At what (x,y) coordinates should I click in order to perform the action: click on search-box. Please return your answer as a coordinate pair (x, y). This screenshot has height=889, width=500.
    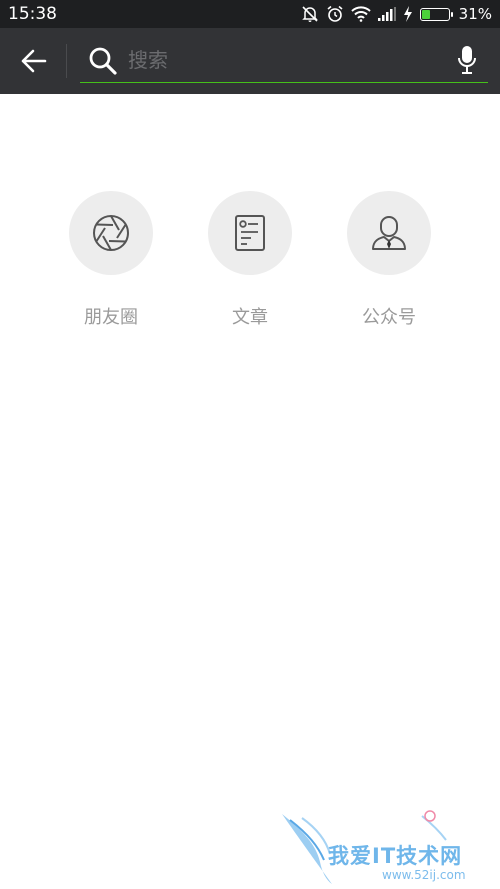
    Looking at the image, I should click on (284, 60).